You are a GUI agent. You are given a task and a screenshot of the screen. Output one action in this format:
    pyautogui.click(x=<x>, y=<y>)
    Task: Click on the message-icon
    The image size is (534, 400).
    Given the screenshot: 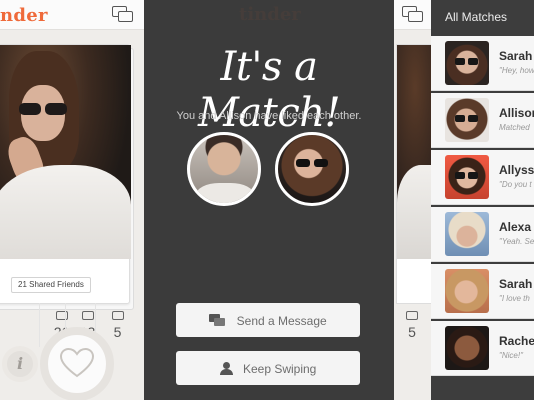 What is the action you would take?
    pyautogui.click(x=217, y=320)
    